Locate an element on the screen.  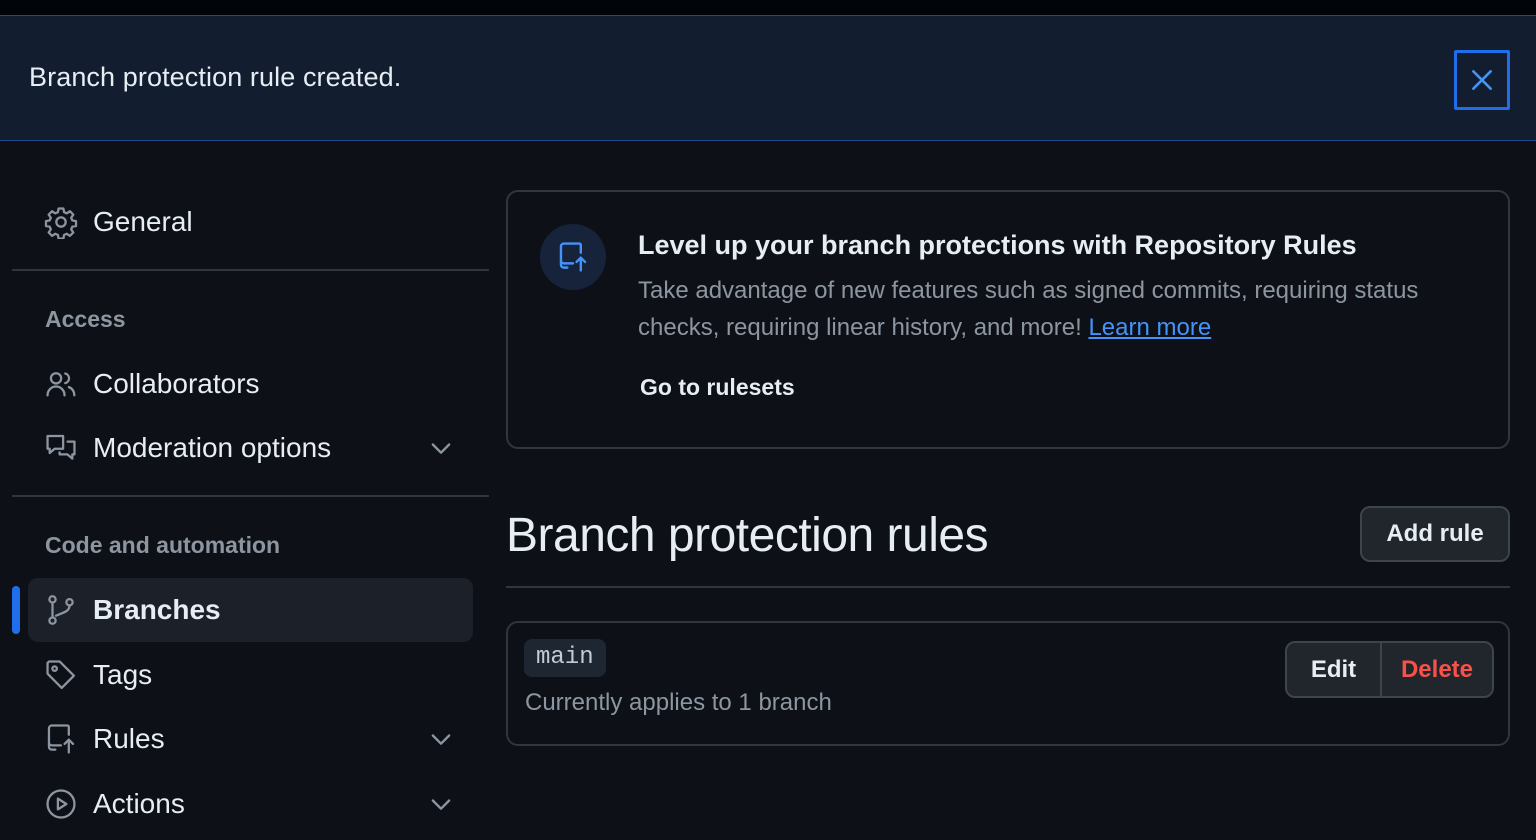
rule-actions: Edit Delete is located at coordinates (1389, 669).